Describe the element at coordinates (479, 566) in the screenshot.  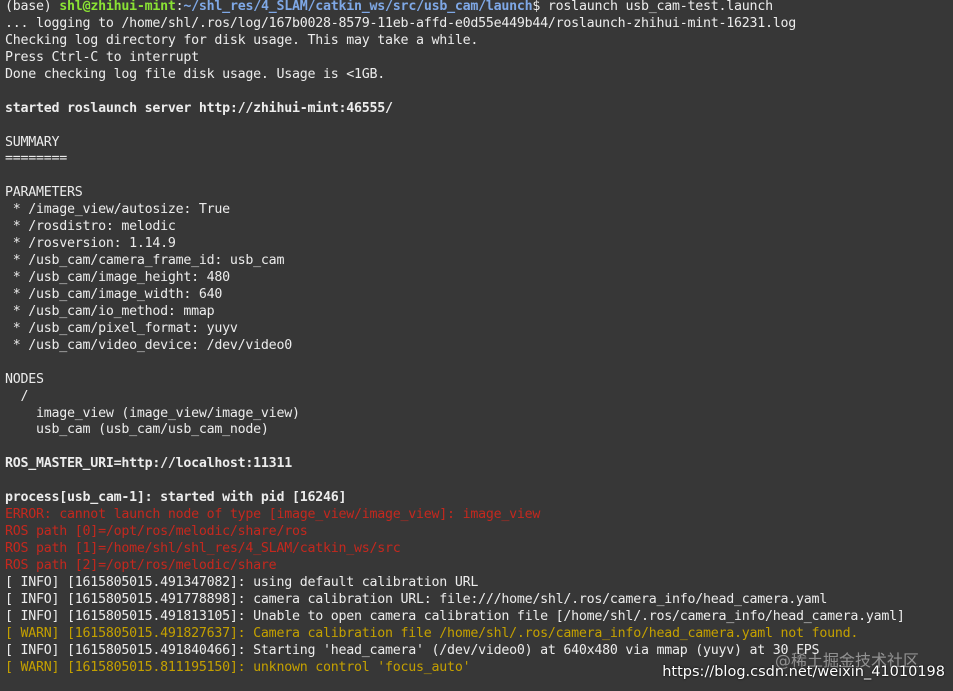
I see `terminal-line: ROS path [2]=/opt/ros/melodic/share` at that location.